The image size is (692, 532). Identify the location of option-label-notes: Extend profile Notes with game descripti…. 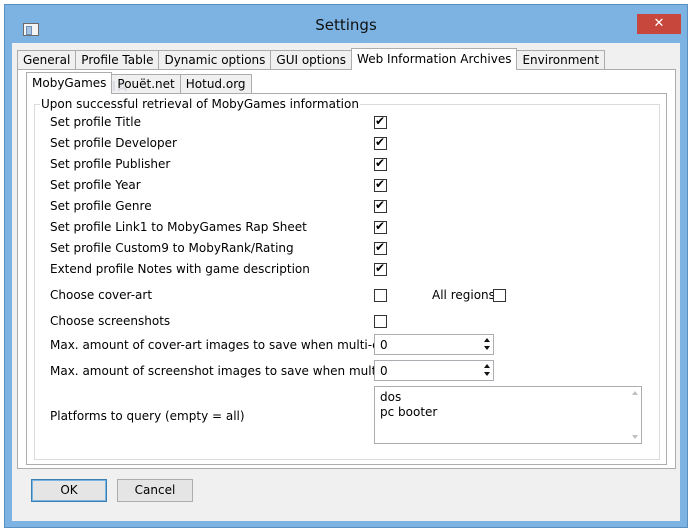
(180, 269).